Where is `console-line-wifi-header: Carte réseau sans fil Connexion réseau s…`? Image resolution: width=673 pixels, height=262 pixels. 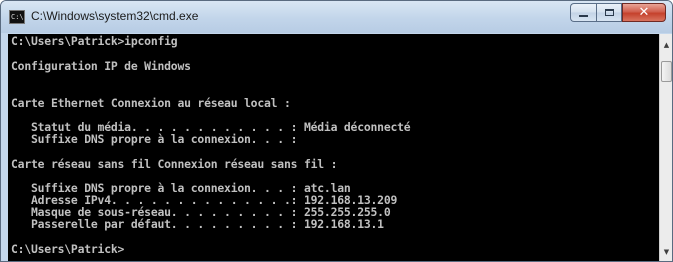 console-line-wifi-header: Carte réseau sans fil Connexion réseau s… is located at coordinates (174, 164).